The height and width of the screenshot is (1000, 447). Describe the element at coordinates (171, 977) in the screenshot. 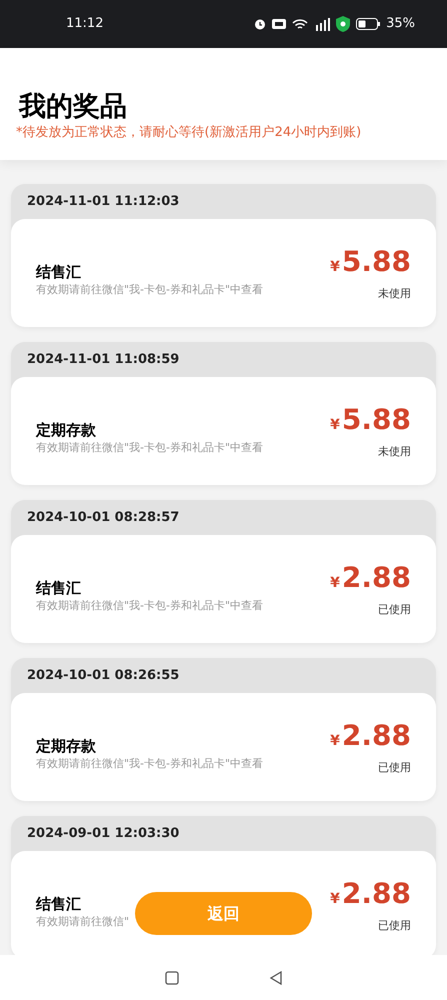

I see `home-nav-icon` at that location.